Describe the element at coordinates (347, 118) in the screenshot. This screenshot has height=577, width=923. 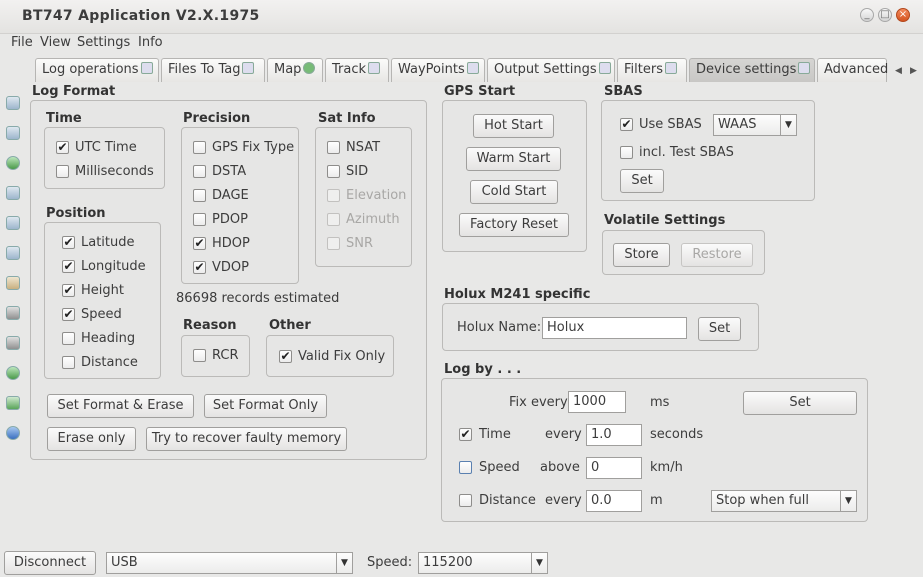
I see `sat-info-title: Sat Info` at that location.